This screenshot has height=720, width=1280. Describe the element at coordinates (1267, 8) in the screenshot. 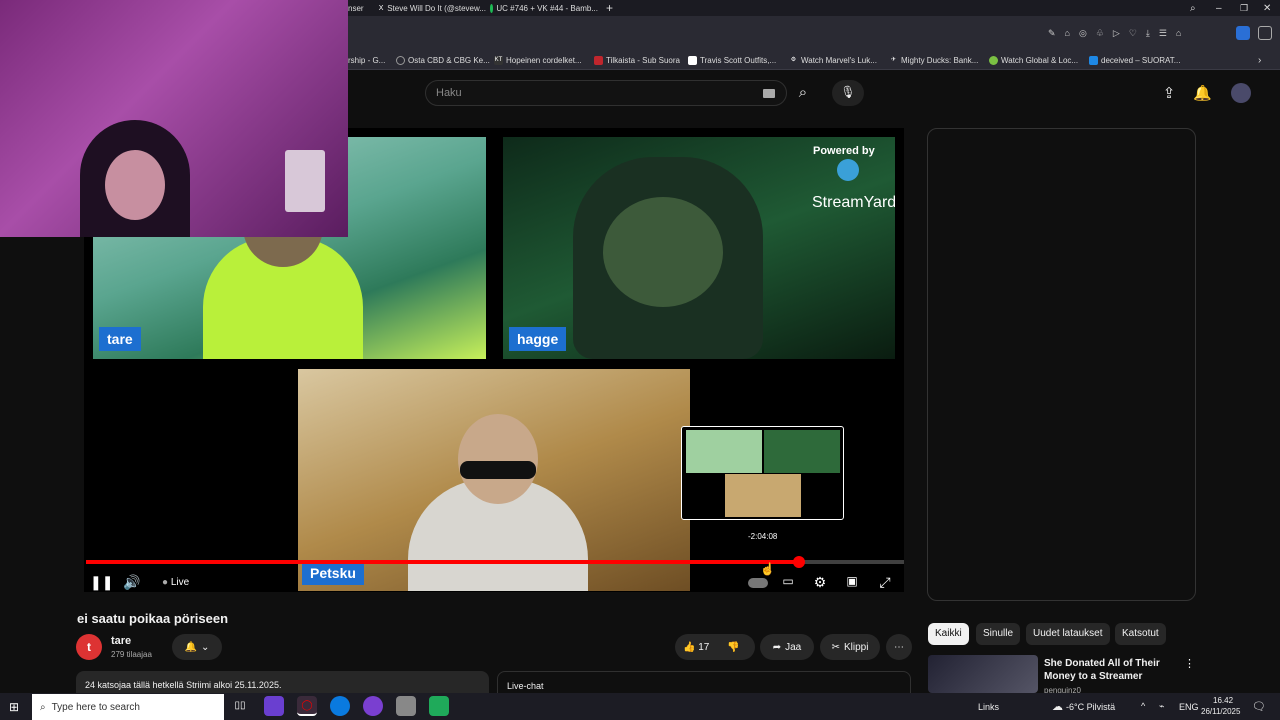

I see `close-window-icon: ✕` at that location.